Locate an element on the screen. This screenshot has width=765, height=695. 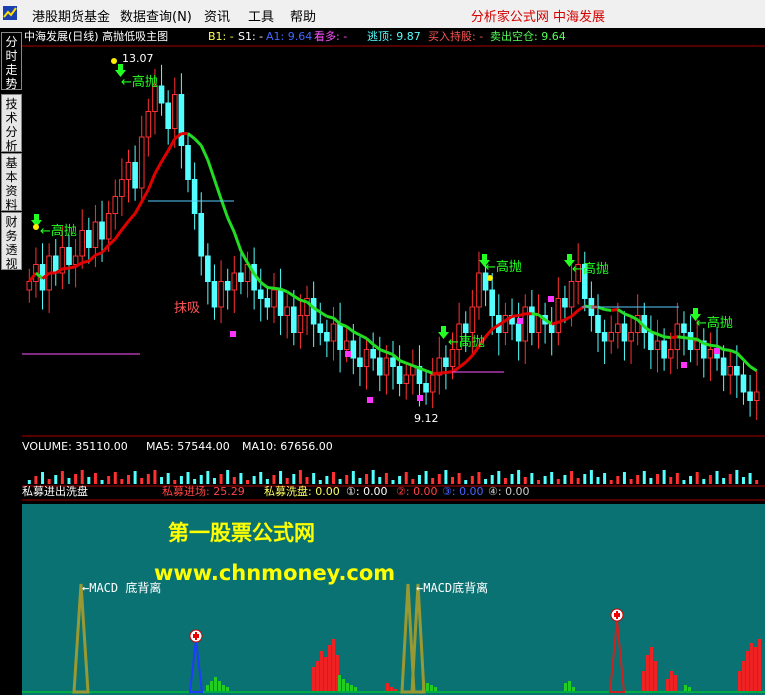
menu-help: 帮助 is located at coordinates (303, 15).